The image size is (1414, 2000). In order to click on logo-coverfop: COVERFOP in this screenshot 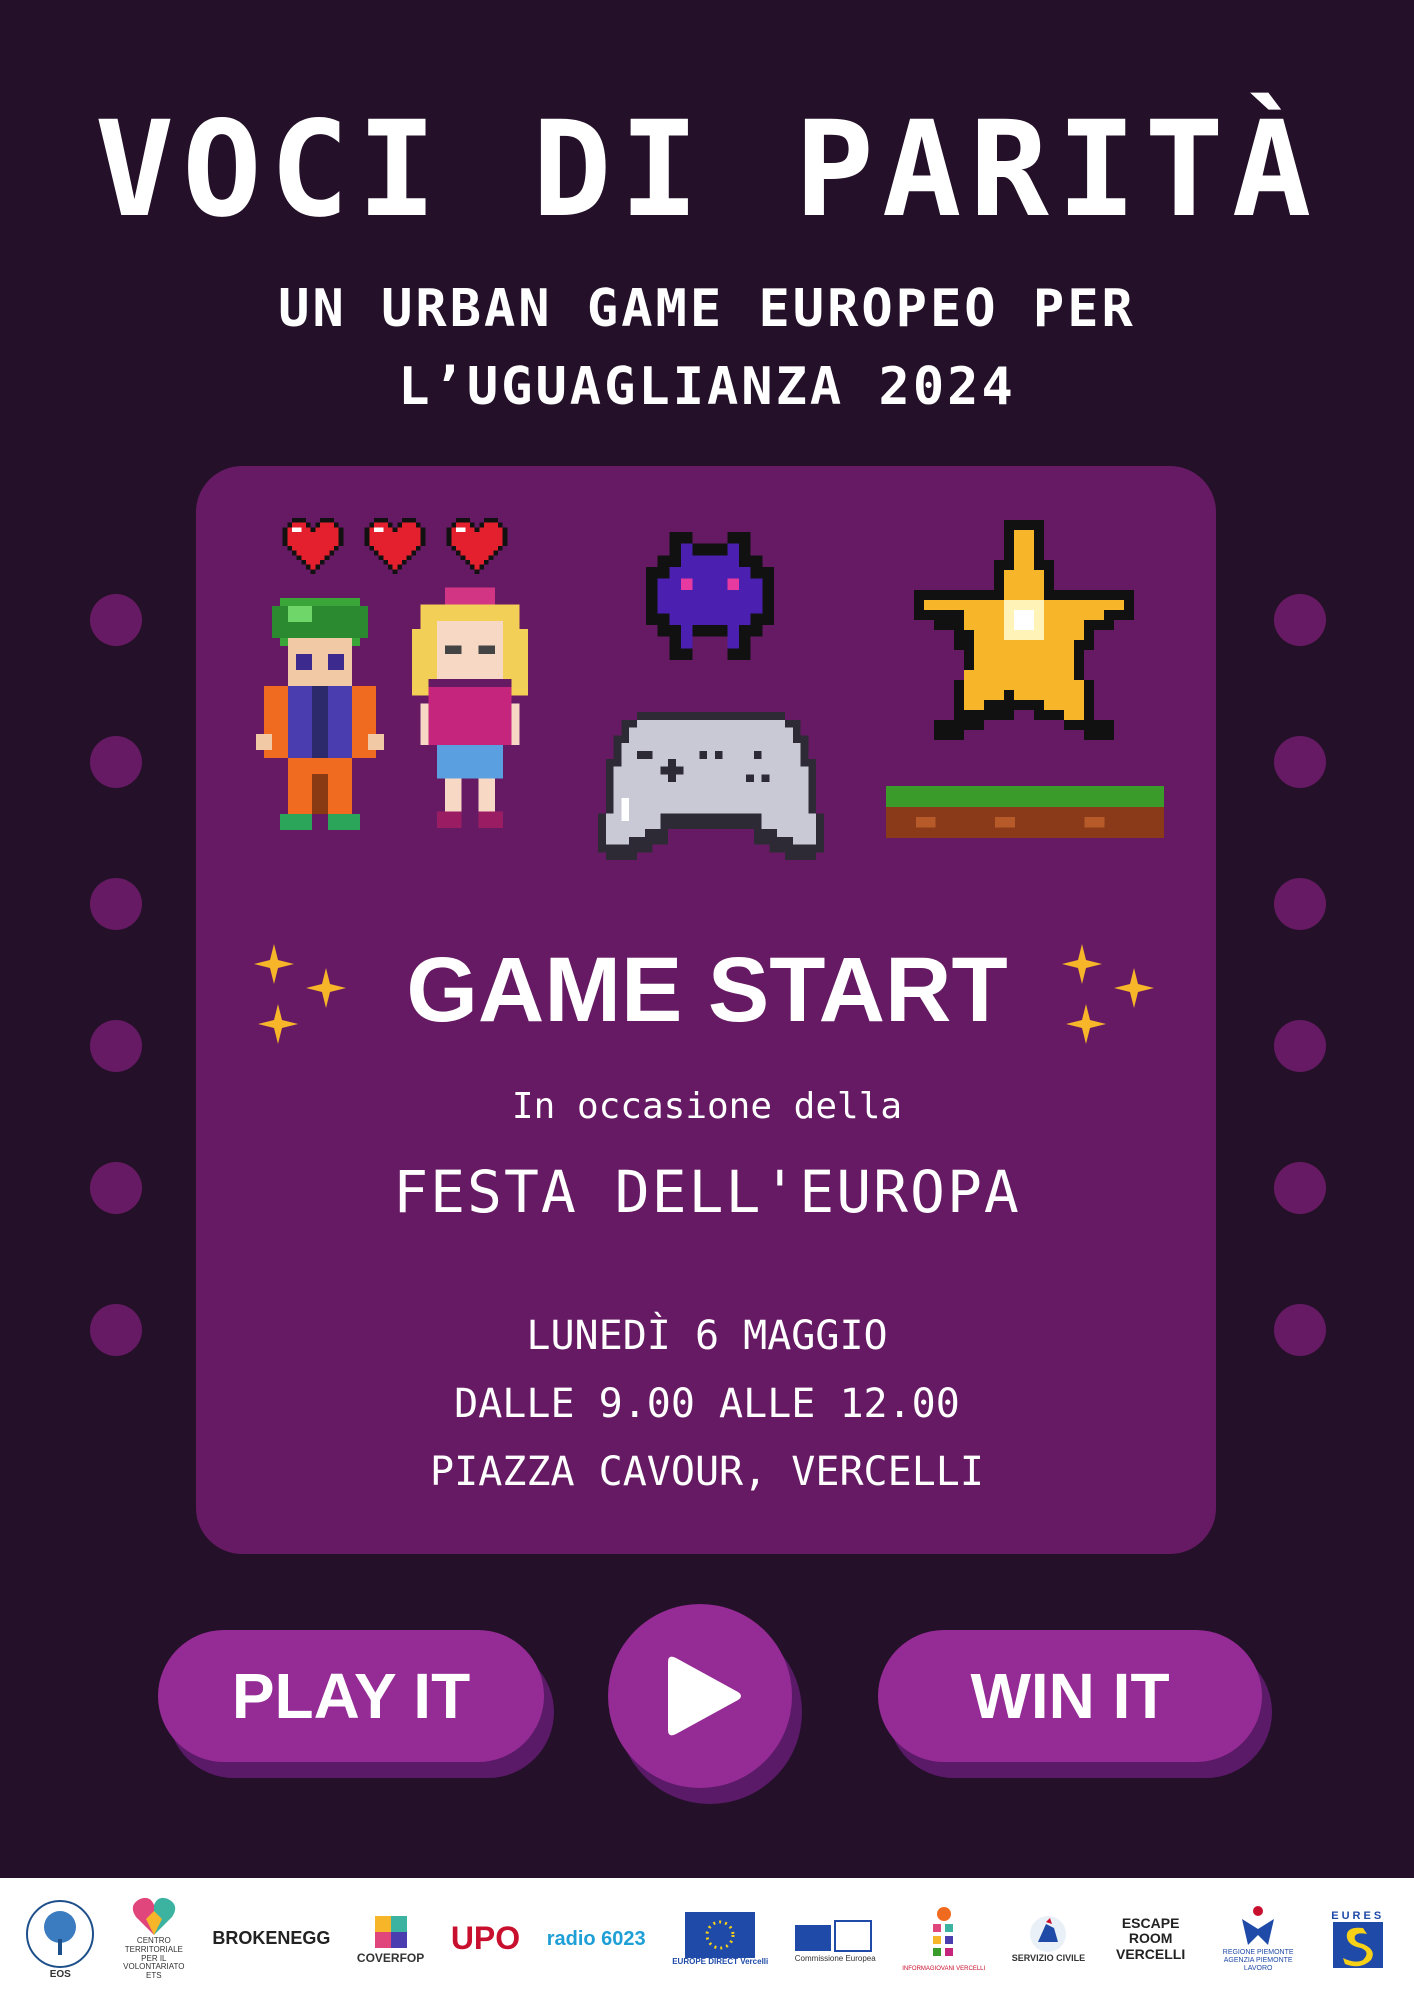, I will do `click(390, 1939)`.